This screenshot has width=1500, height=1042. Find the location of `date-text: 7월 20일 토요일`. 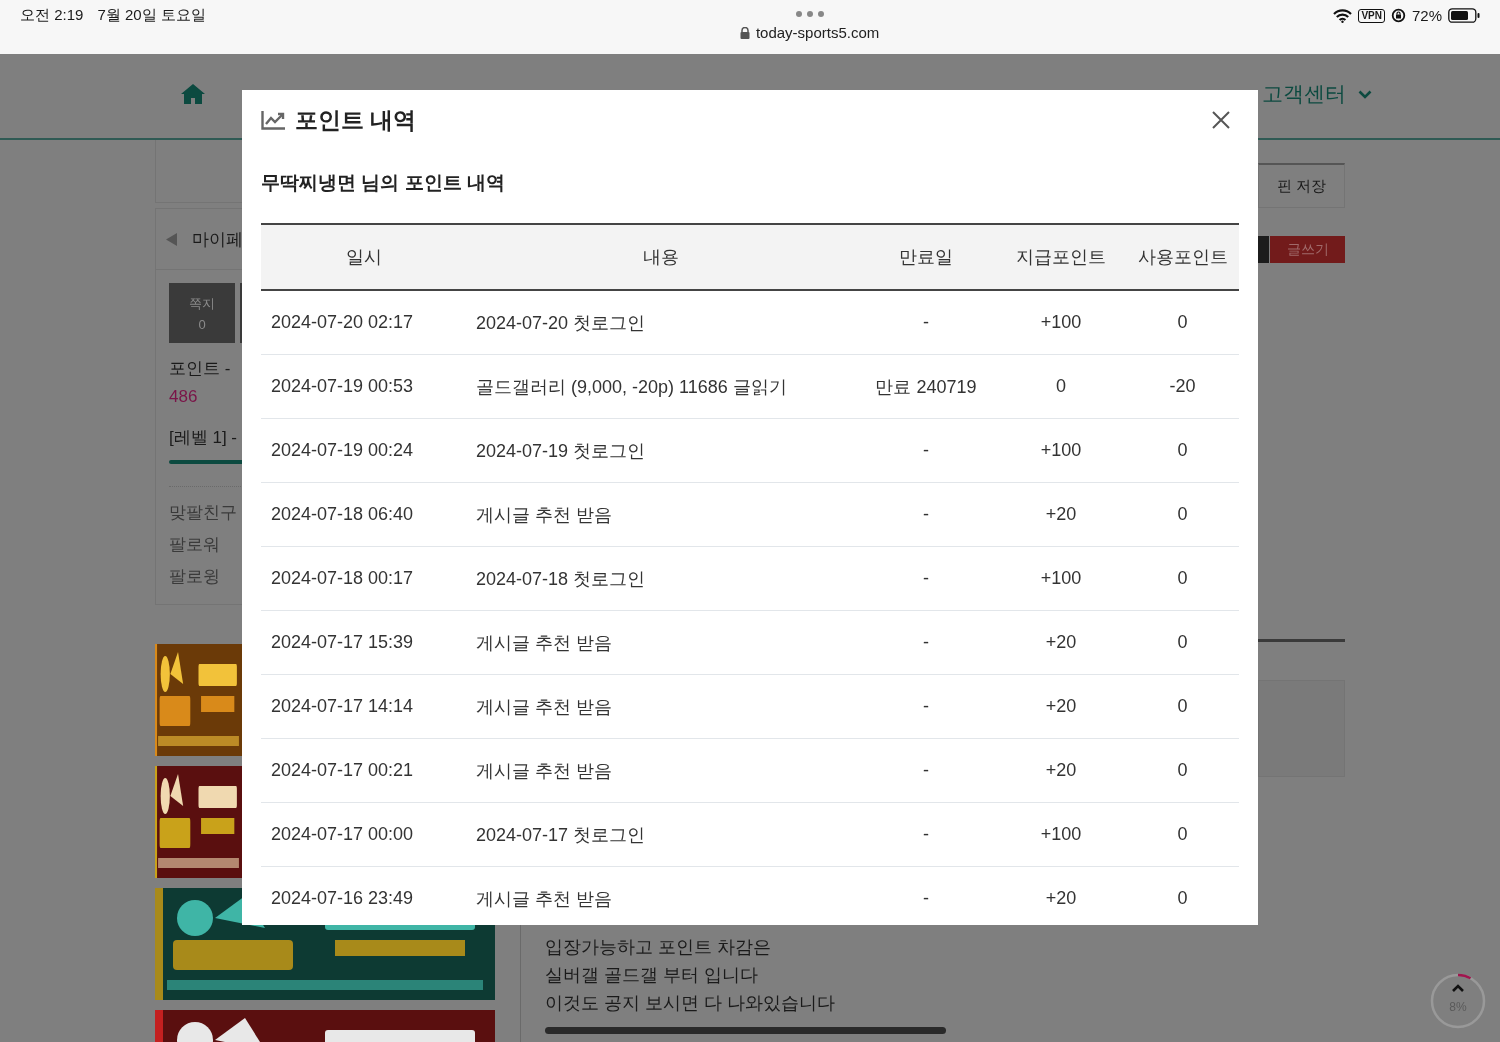

date-text: 7월 20일 토요일 is located at coordinates (151, 15).